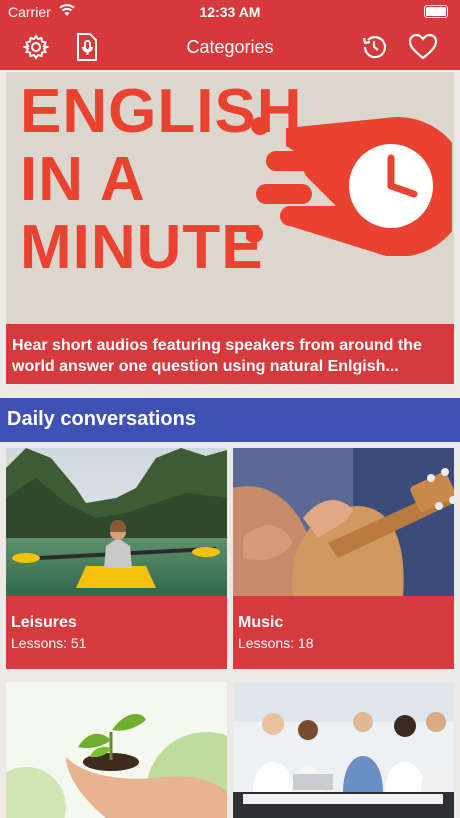  I want to click on category-card-leisures: Leisures Lessons: 51, so click(116, 558).